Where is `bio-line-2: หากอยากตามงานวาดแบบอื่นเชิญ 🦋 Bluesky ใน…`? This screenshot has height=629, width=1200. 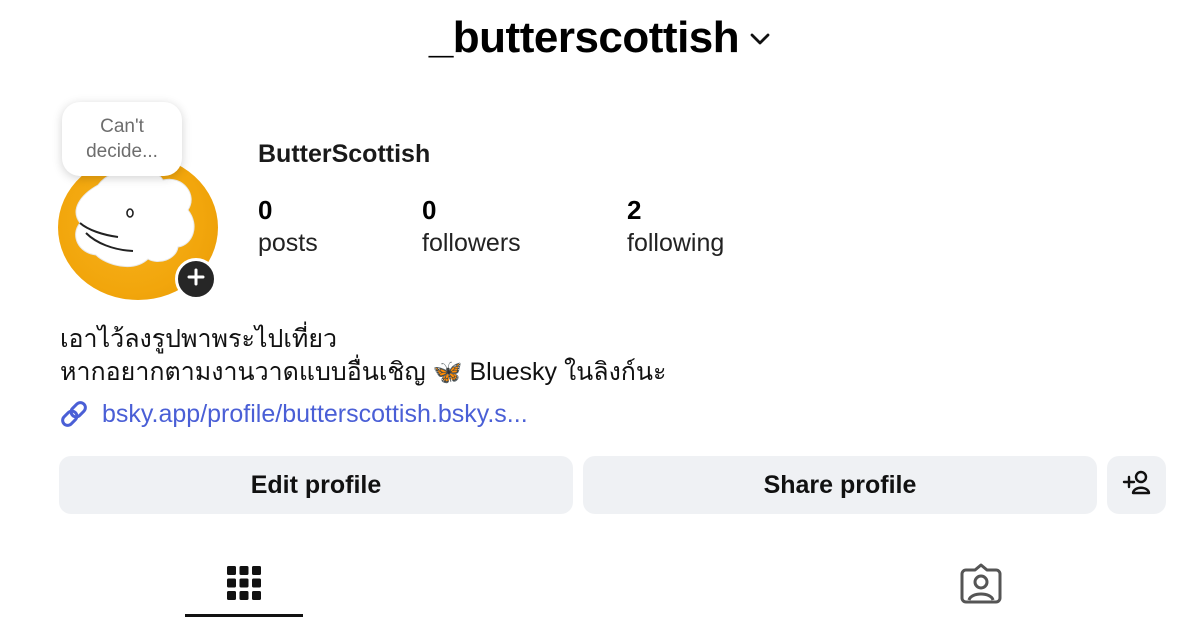
bio-line-2: หากอยากตามงานวาดแบบอื่นเชิญ 🦋 Bluesky ใน… is located at coordinates (363, 372).